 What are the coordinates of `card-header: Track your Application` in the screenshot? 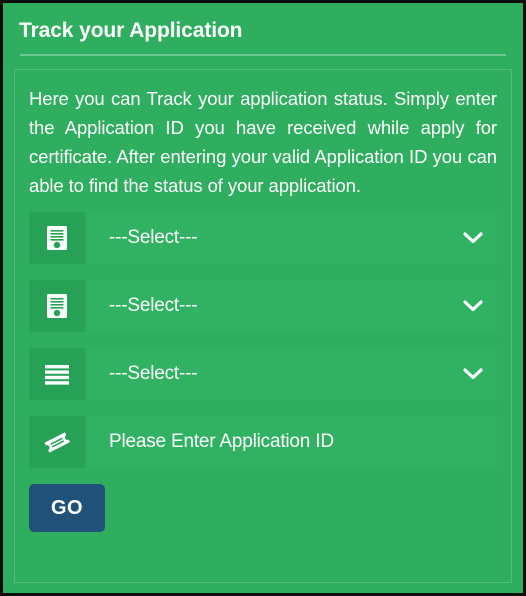 It's located at (263, 32).